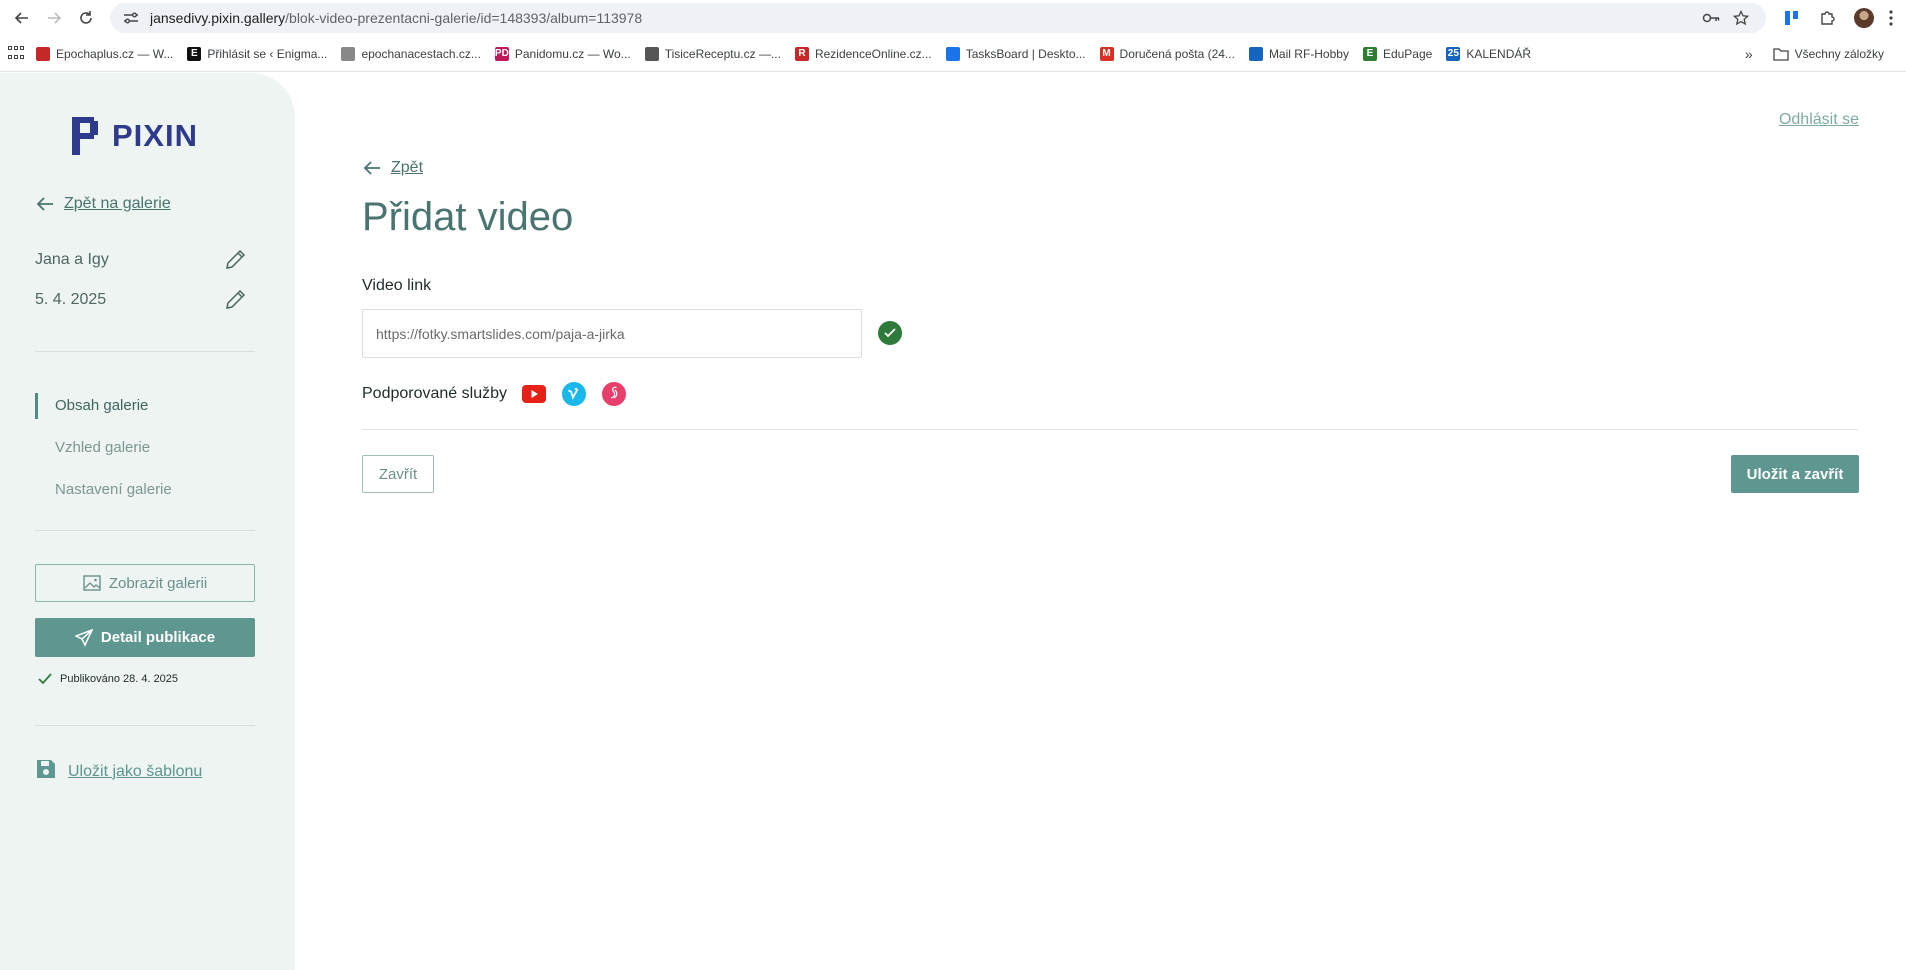 The image size is (1906, 970). What do you see at coordinates (113, 489) in the screenshot?
I see `menu-item-label: Nastavení galerie` at bounding box center [113, 489].